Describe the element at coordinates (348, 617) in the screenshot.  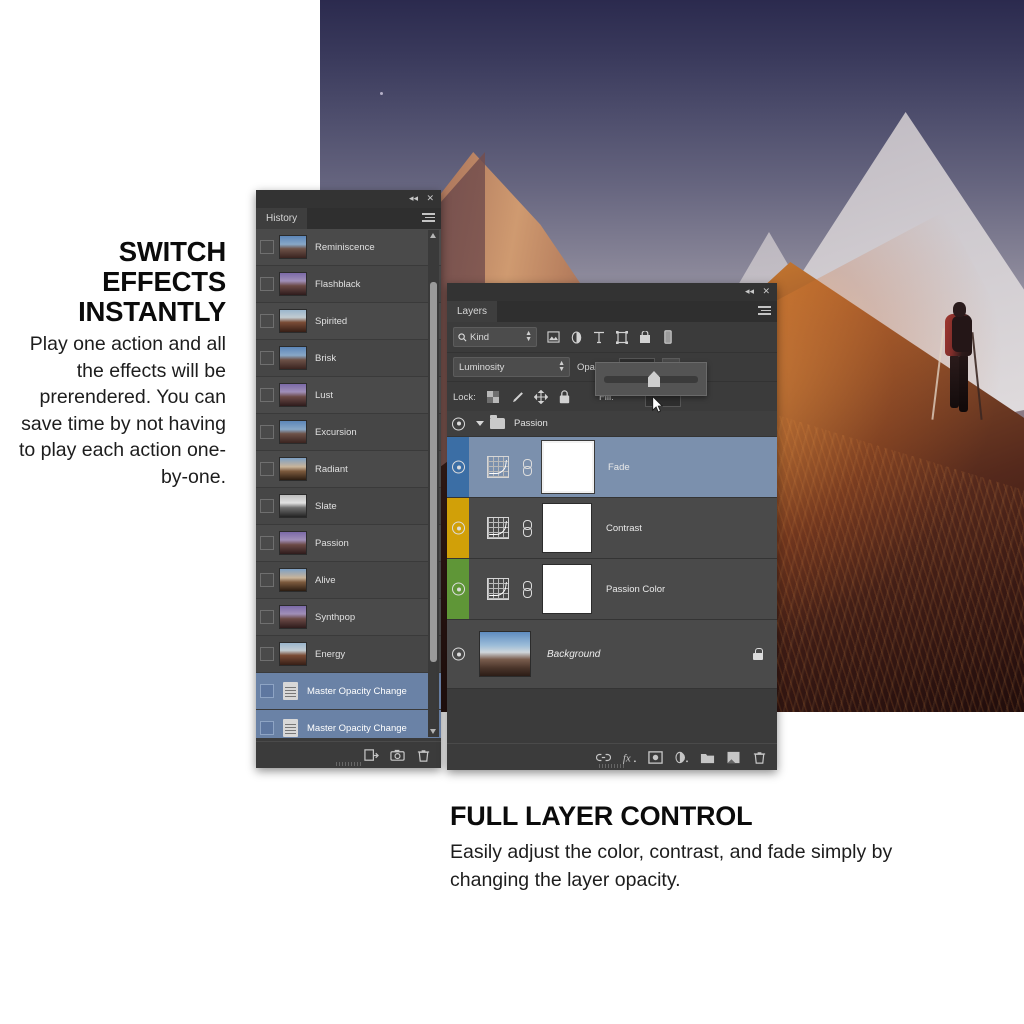
I see `history-item: Synthpop` at that location.